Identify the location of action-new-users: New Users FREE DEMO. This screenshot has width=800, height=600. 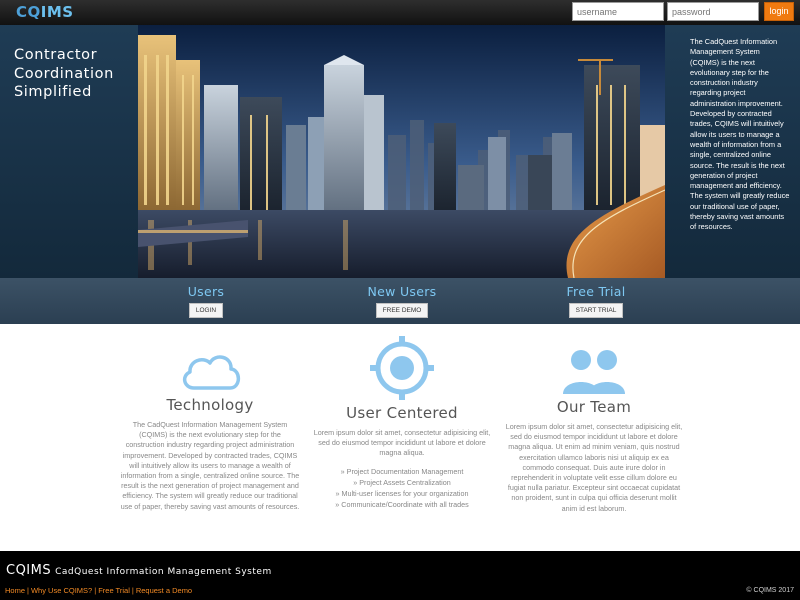
(402, 301).